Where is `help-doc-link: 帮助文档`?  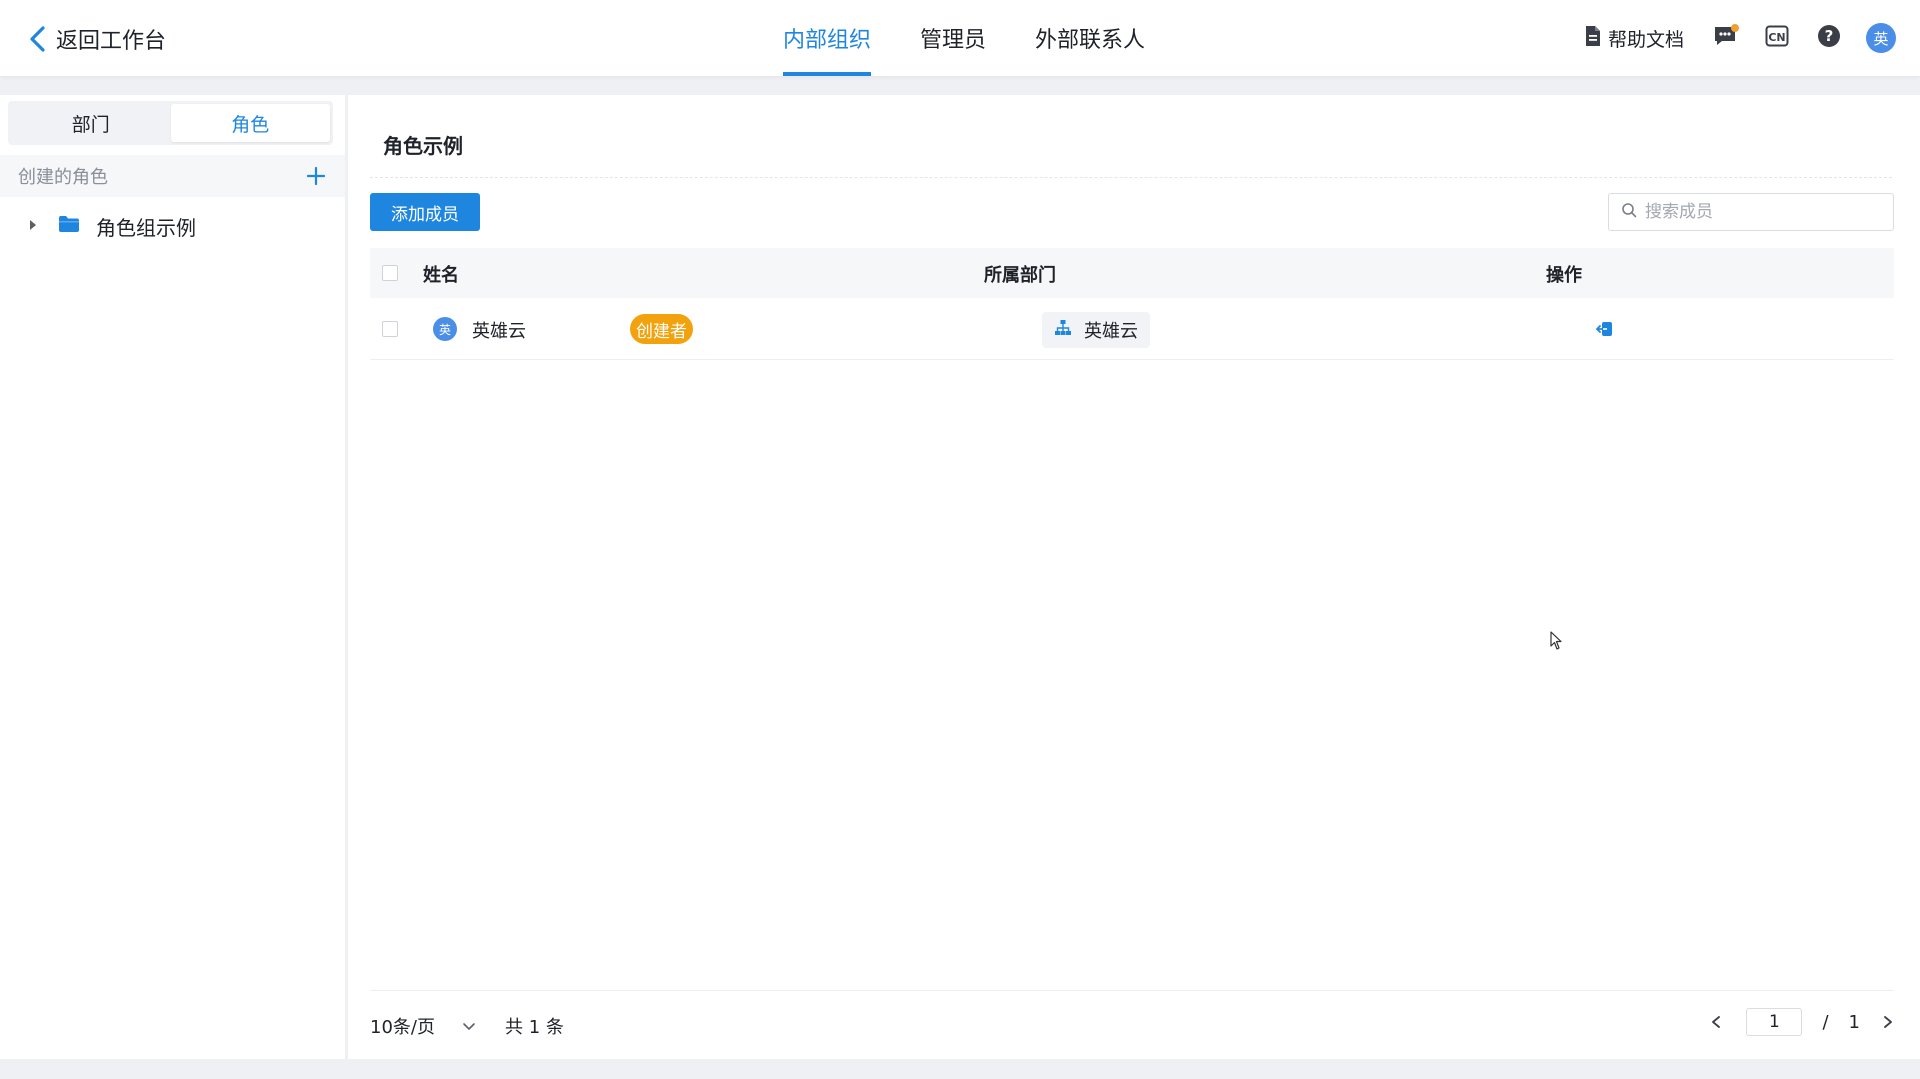 help-doc-link: 帮助文档 is located at coordinates (1634, 38).